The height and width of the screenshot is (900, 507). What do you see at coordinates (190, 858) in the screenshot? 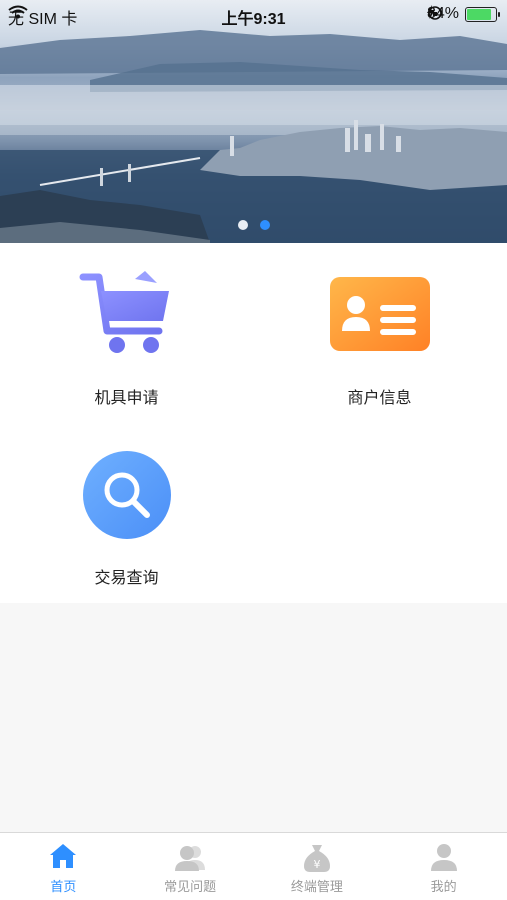
I see `users-icon` at bounding box center [190, 858].